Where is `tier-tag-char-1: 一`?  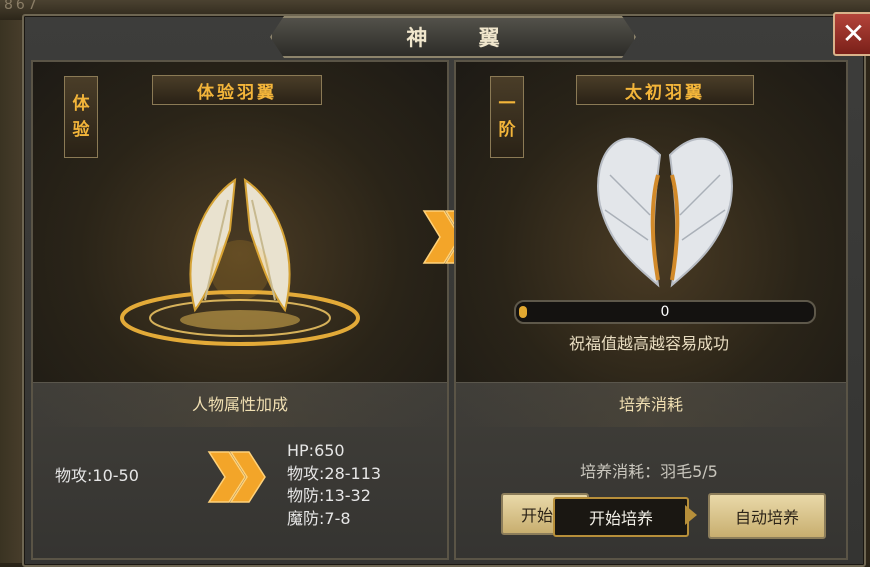
tier-tag-char-1: 一 is located at coordinates (507, 104).